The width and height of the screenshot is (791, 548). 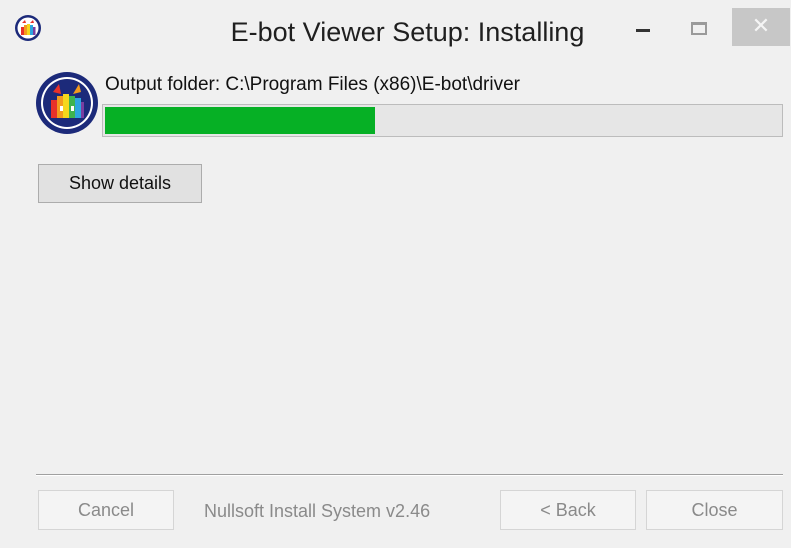 What do you see at coordinates (240, 120) in the screenshot?
I see `install-progress-fill` at bounding box center [240, 120].